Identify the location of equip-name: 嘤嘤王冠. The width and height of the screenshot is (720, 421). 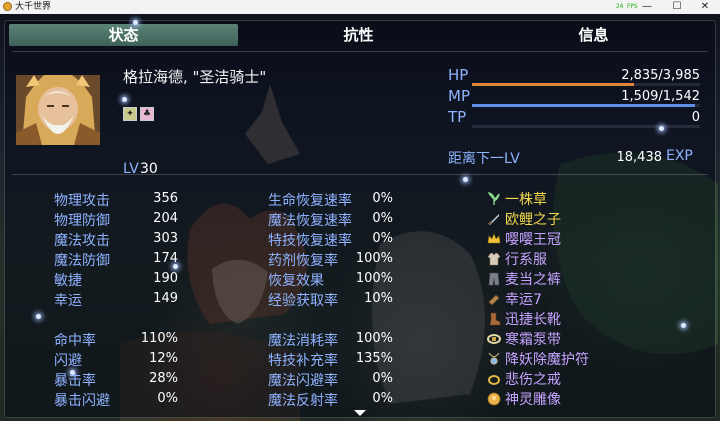
(533, 239).